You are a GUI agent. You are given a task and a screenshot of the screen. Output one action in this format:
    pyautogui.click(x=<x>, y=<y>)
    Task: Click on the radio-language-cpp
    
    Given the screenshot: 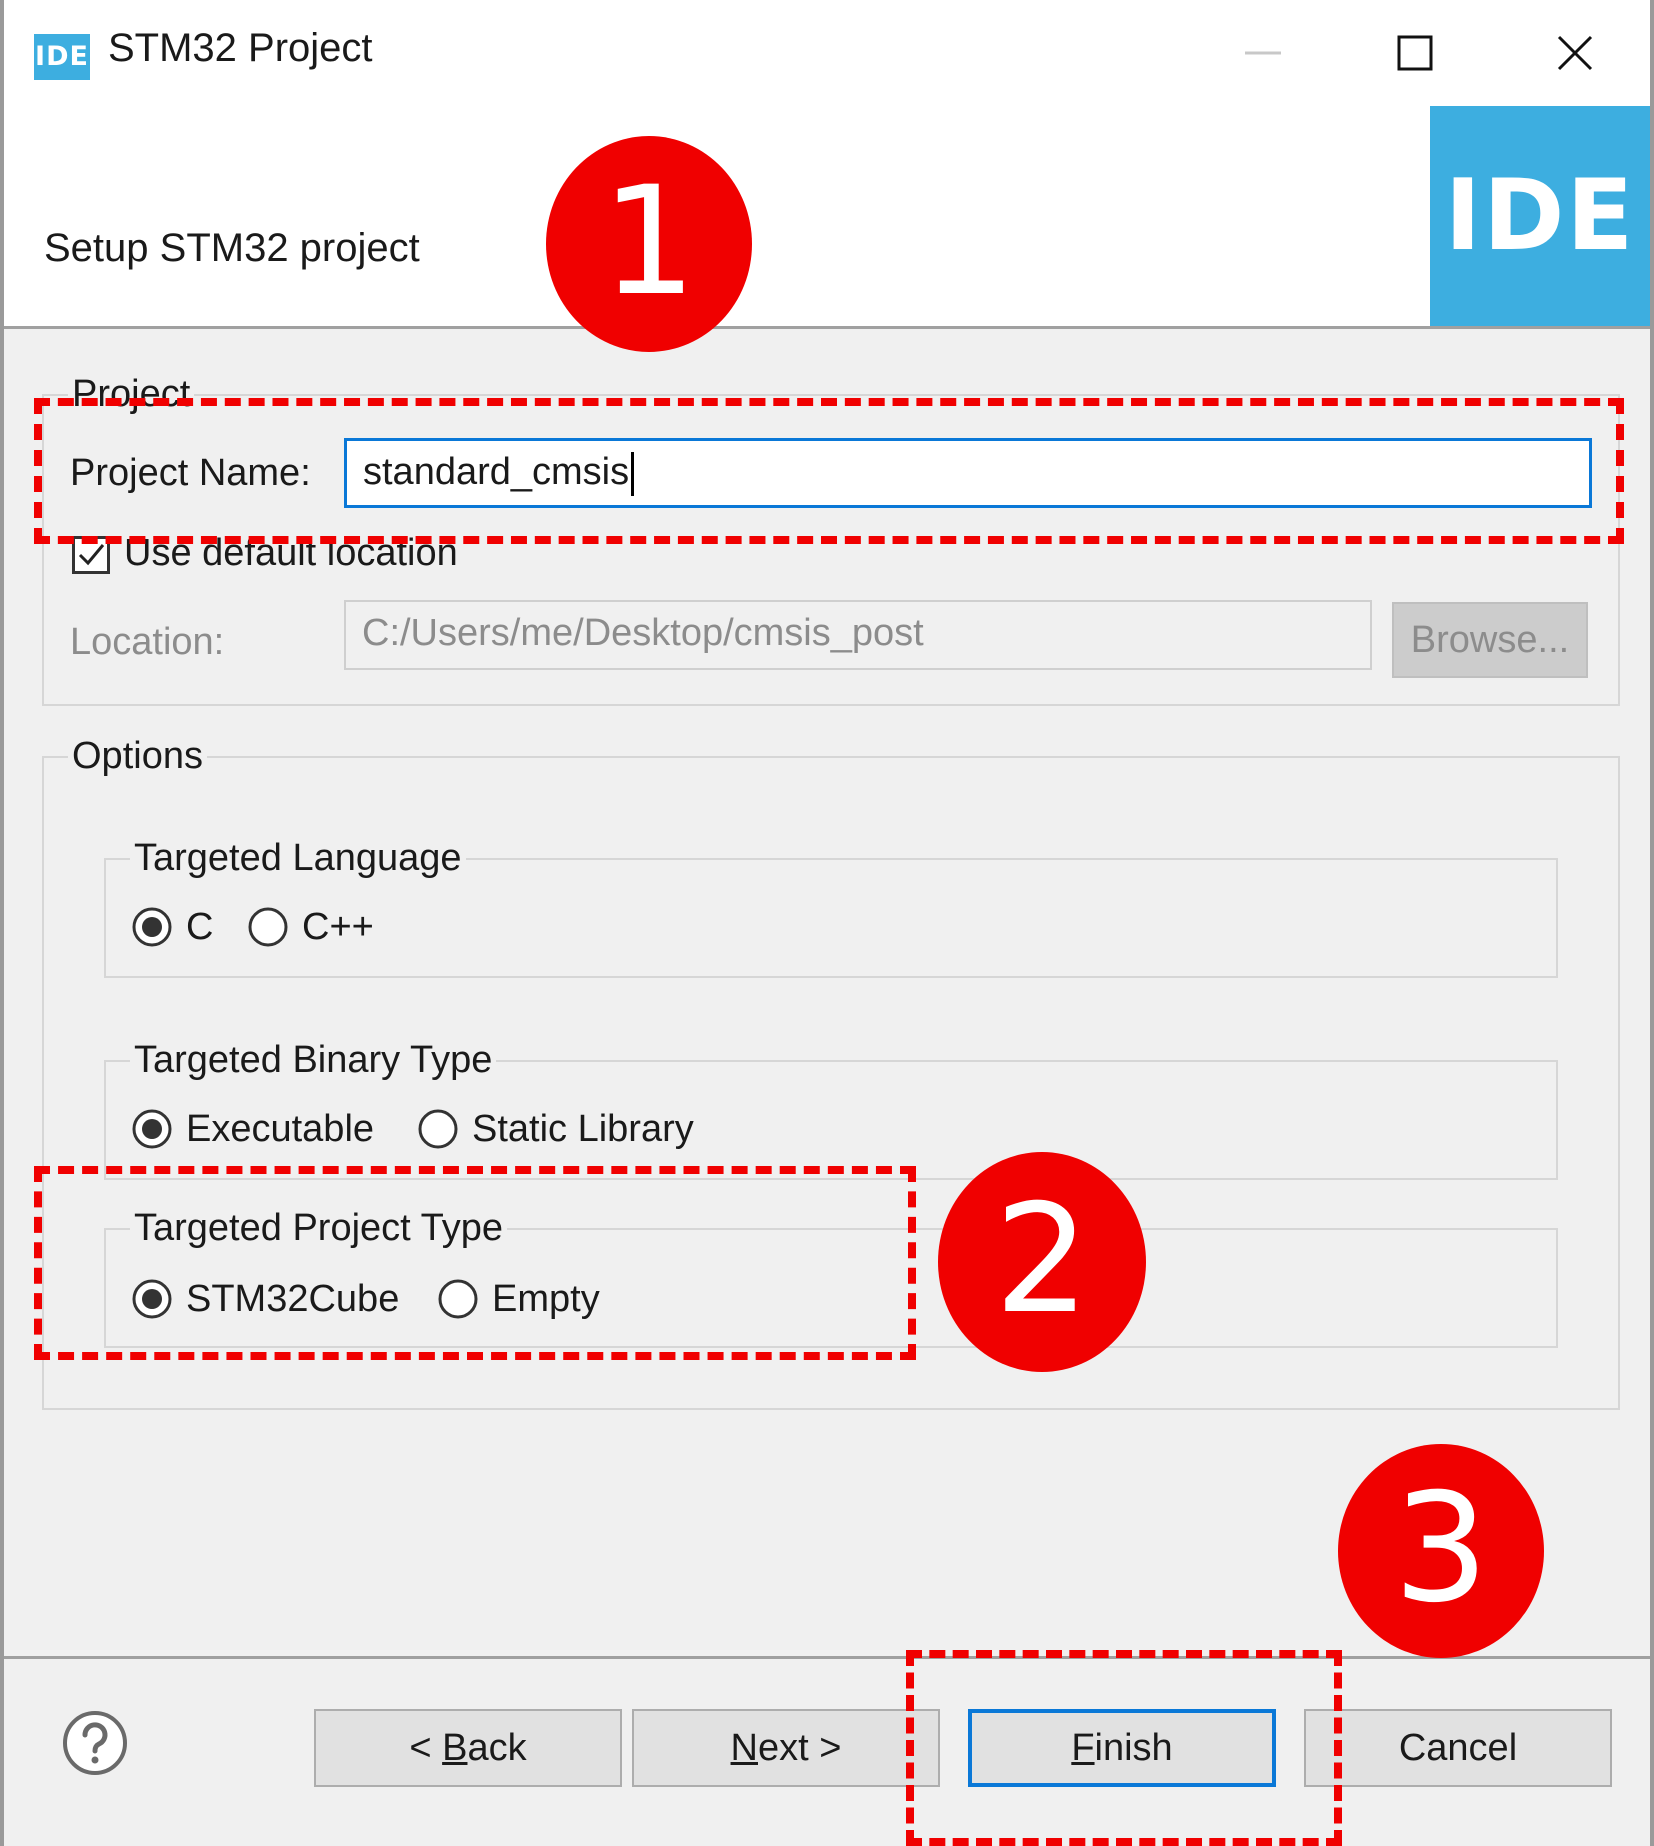 What is the action you would take?
    pyautogui.click(x=268, y=927)
    